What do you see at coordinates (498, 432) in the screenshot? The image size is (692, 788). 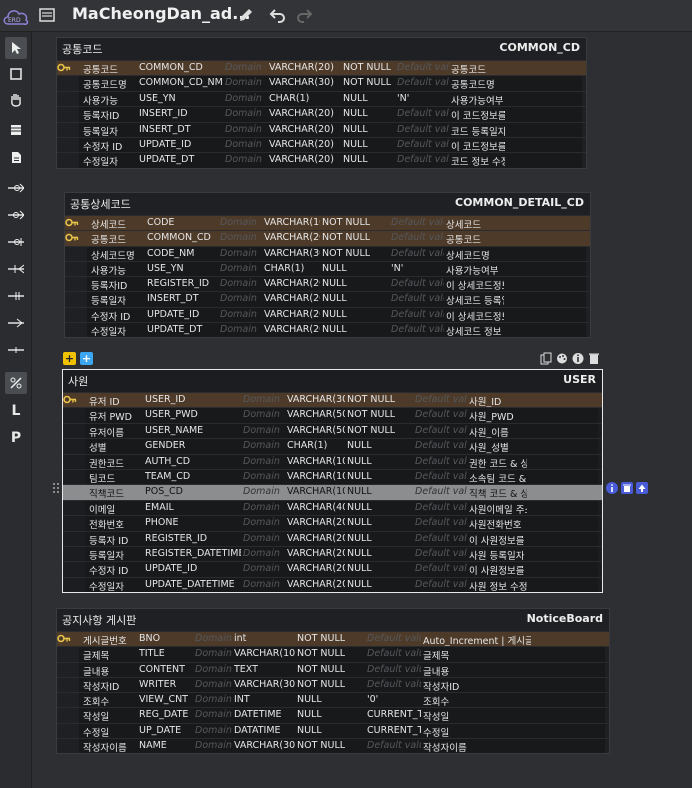 I see `column-comment: 사원_이름` at bounding box center [498, 432].